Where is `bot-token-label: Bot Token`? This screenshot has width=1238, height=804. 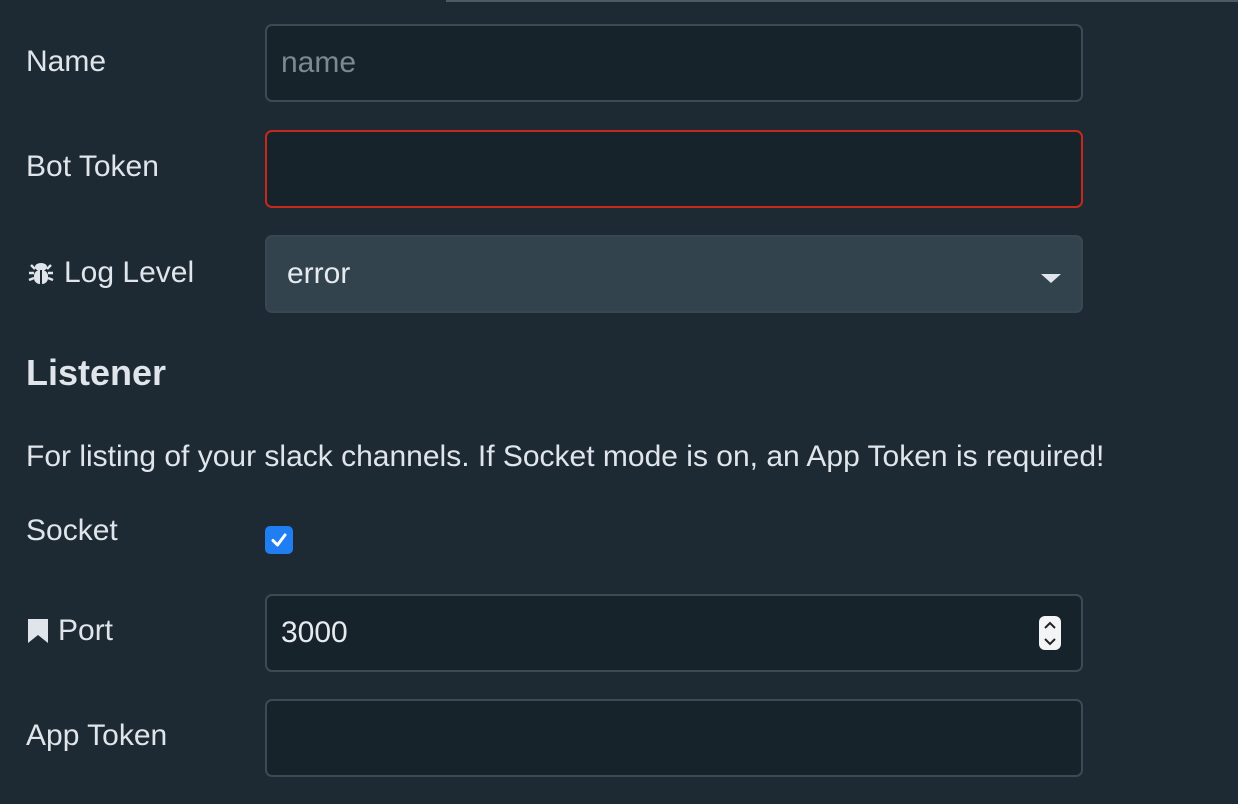 bot-token-label: Bot Token is located at coordinates (92, 167).